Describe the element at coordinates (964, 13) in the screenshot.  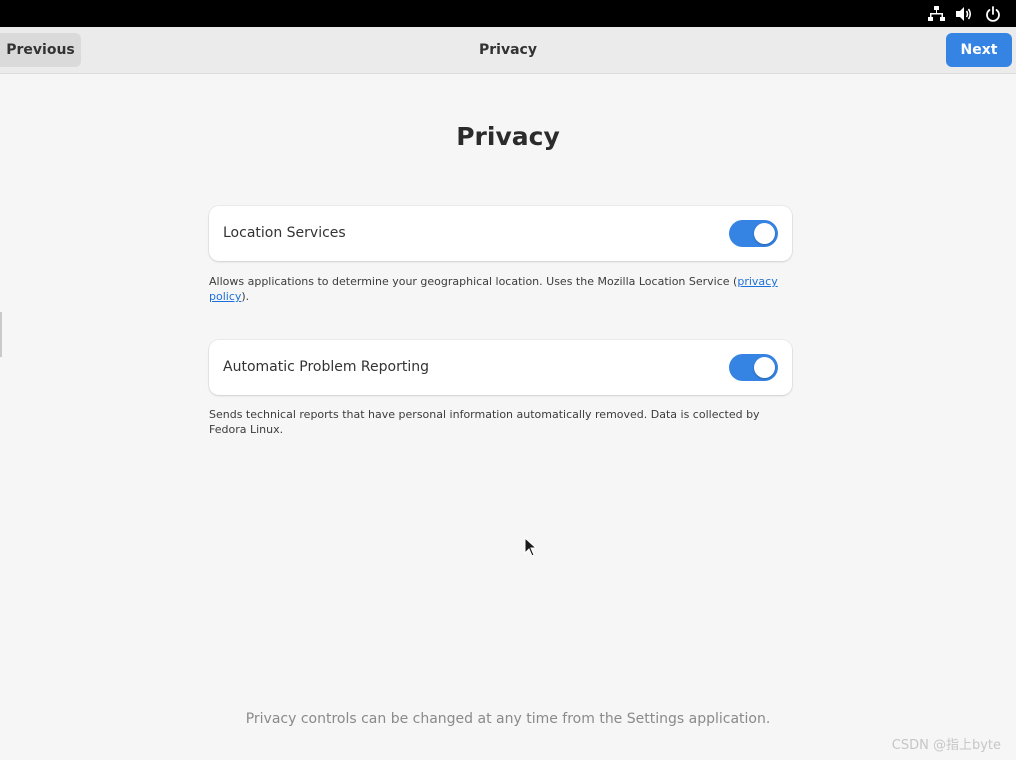
I see `volume-icon` at that location.